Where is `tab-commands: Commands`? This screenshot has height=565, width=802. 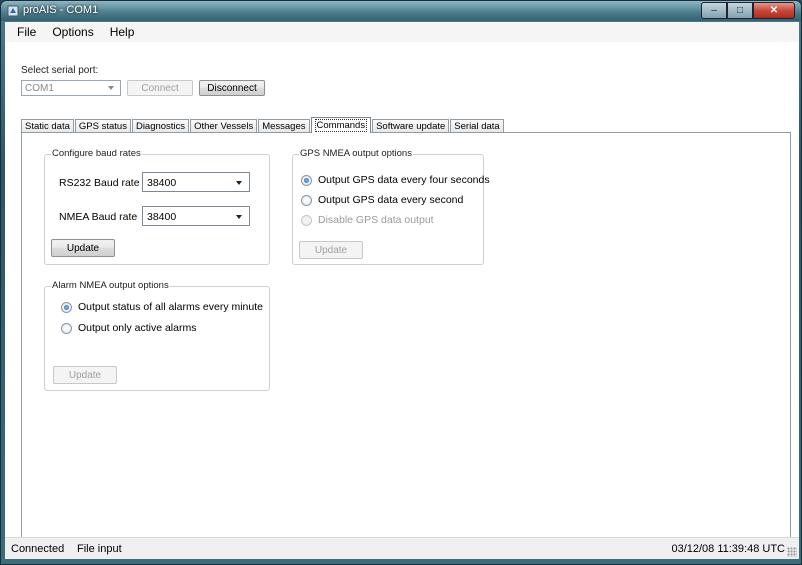
tab-commands: Commands is located at coordinates (341, 125).